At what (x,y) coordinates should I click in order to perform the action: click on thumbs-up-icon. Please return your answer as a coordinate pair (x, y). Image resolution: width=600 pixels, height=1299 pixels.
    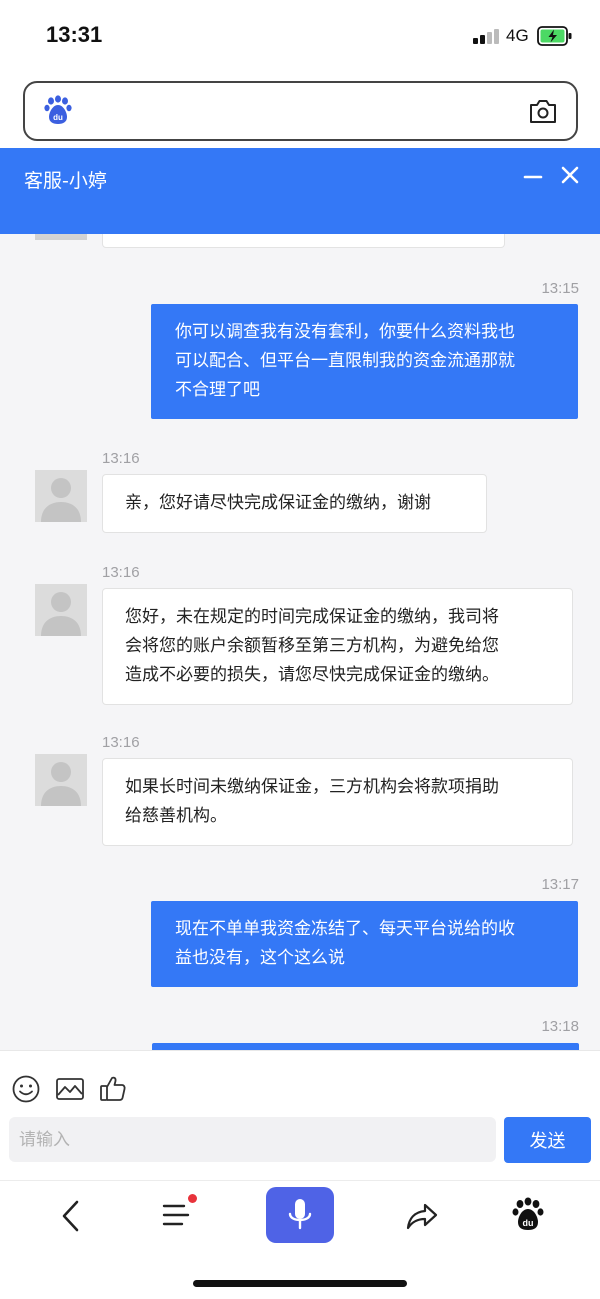
    Looking at the image, I should click on (113, 1089).